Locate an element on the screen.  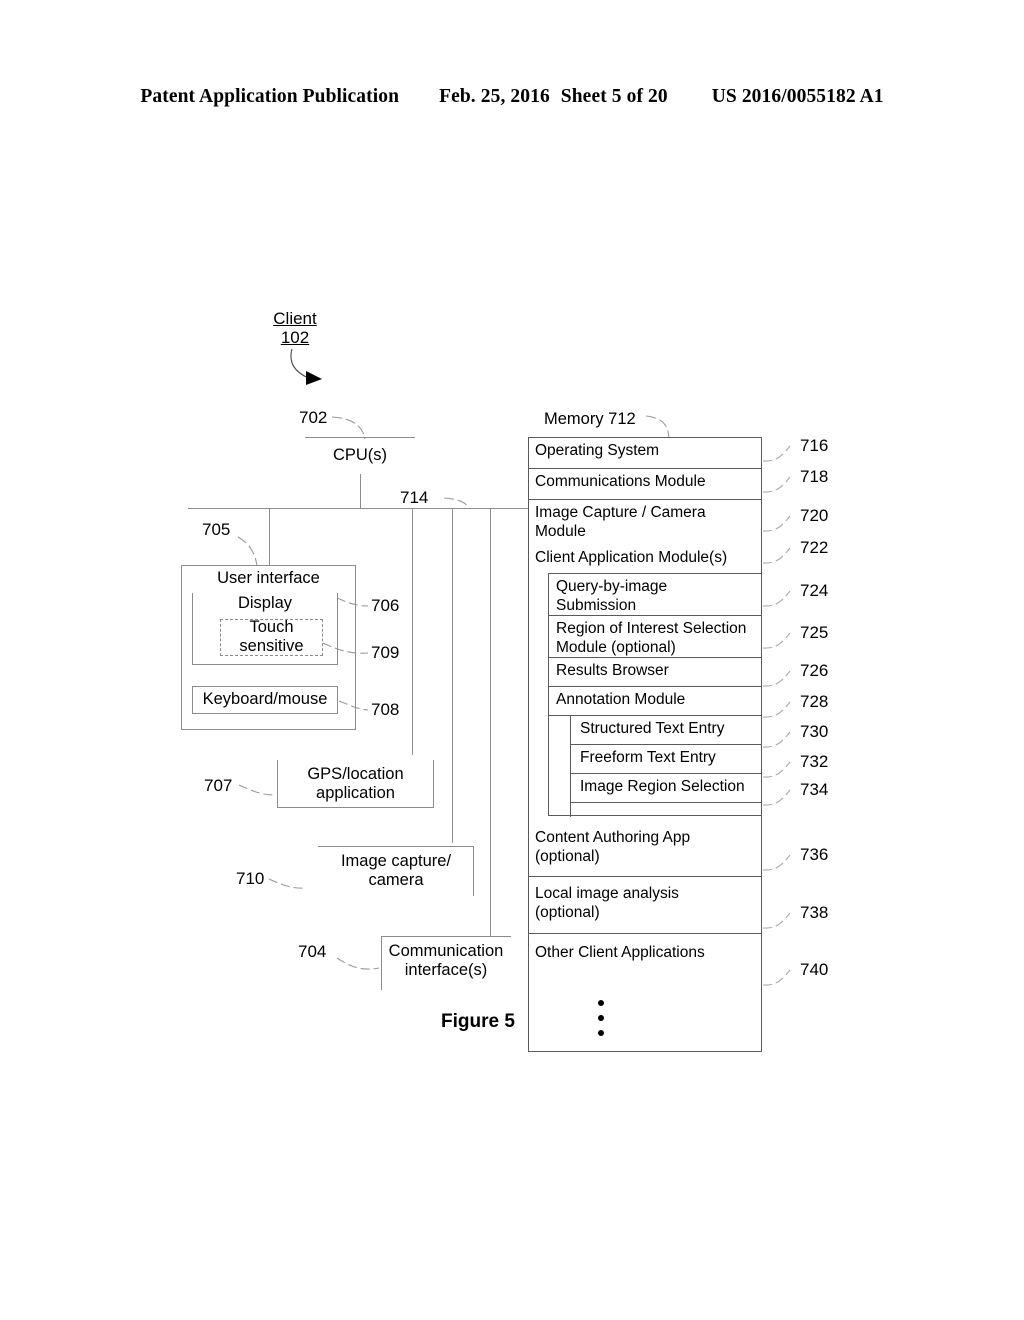
memory-row-query-by-image-submission: Query-by-image Submission is located at coordinates (655, 595).